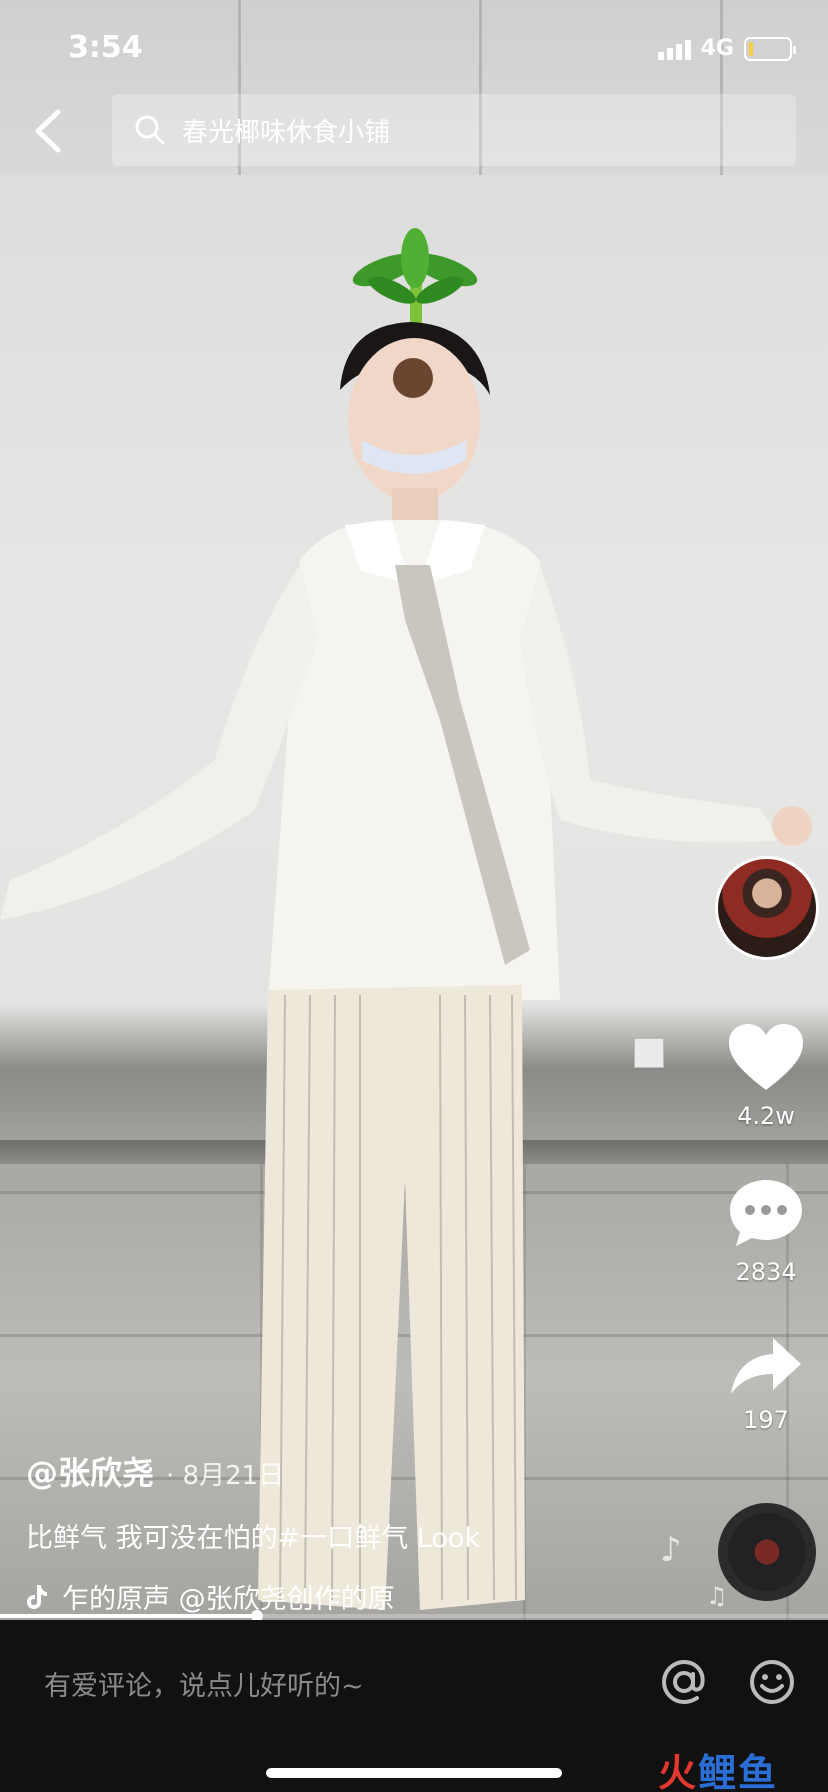 The height and width of the screenshot is (1792, 828). I want to click on palm-sticker, so click(415, 280).